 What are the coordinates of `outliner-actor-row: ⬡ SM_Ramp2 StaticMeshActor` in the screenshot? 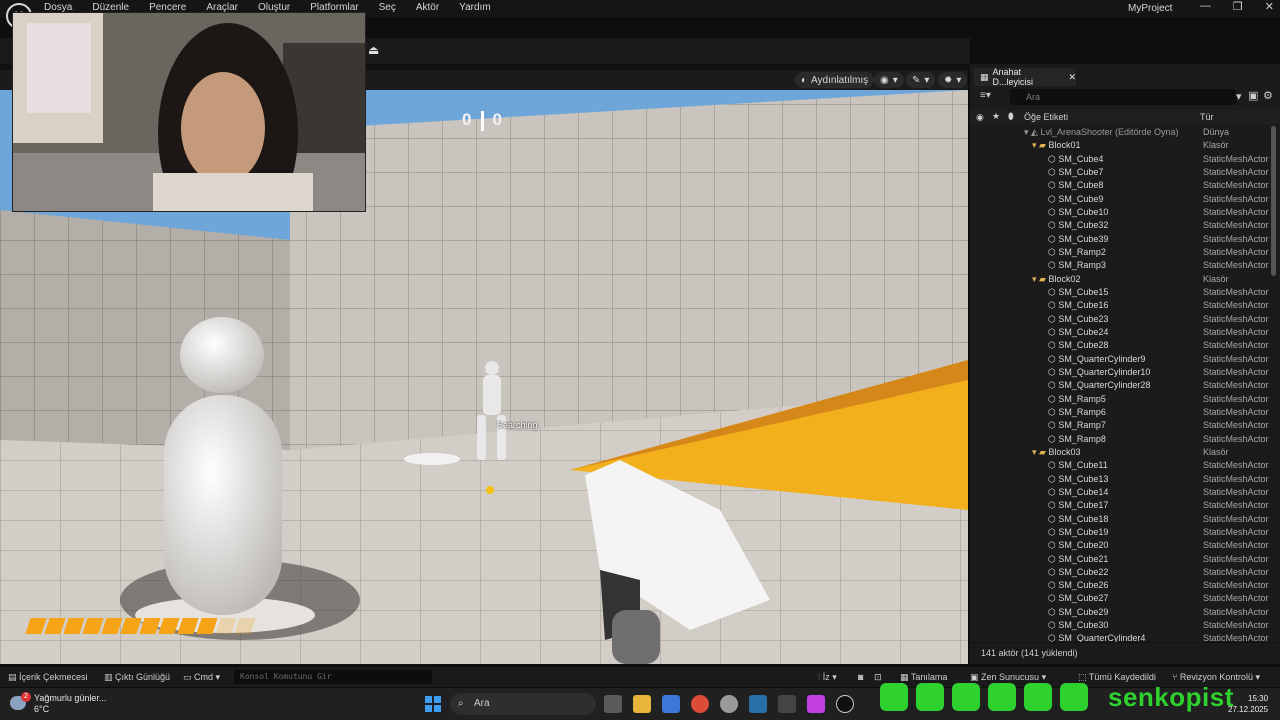 It's located at (1125, 252).